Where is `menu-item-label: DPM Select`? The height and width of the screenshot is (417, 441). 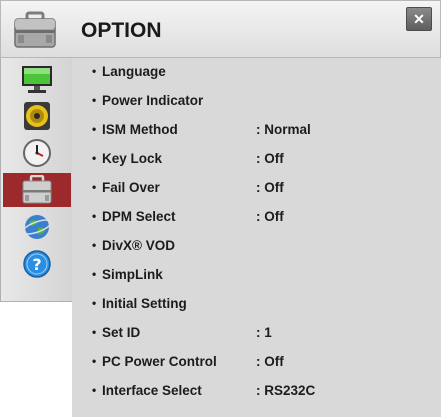
menu-item-label: DPM Select is located at coordinates (139, 216).